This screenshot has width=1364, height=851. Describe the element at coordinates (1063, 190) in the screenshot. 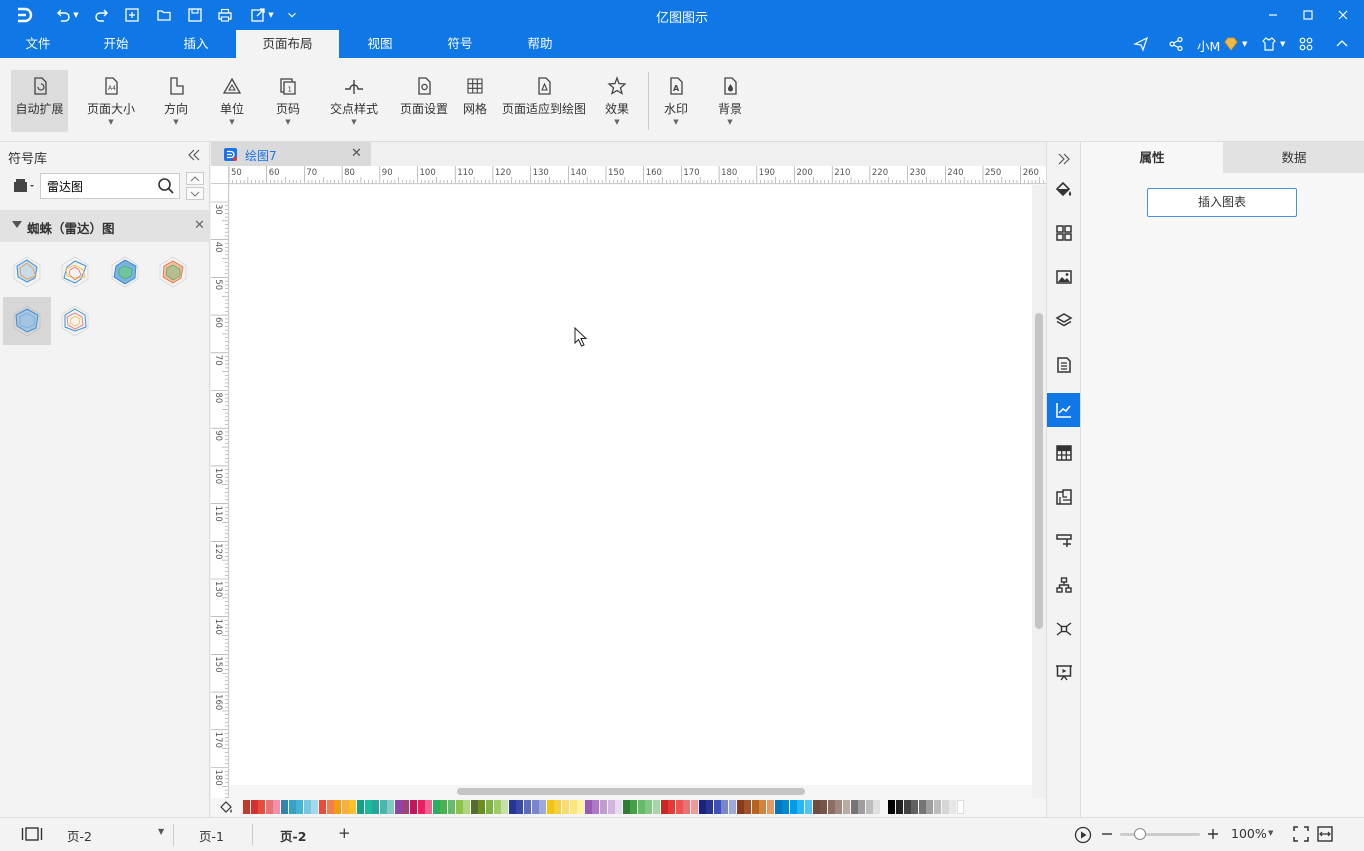

I see `fill-style-icon` at that location.